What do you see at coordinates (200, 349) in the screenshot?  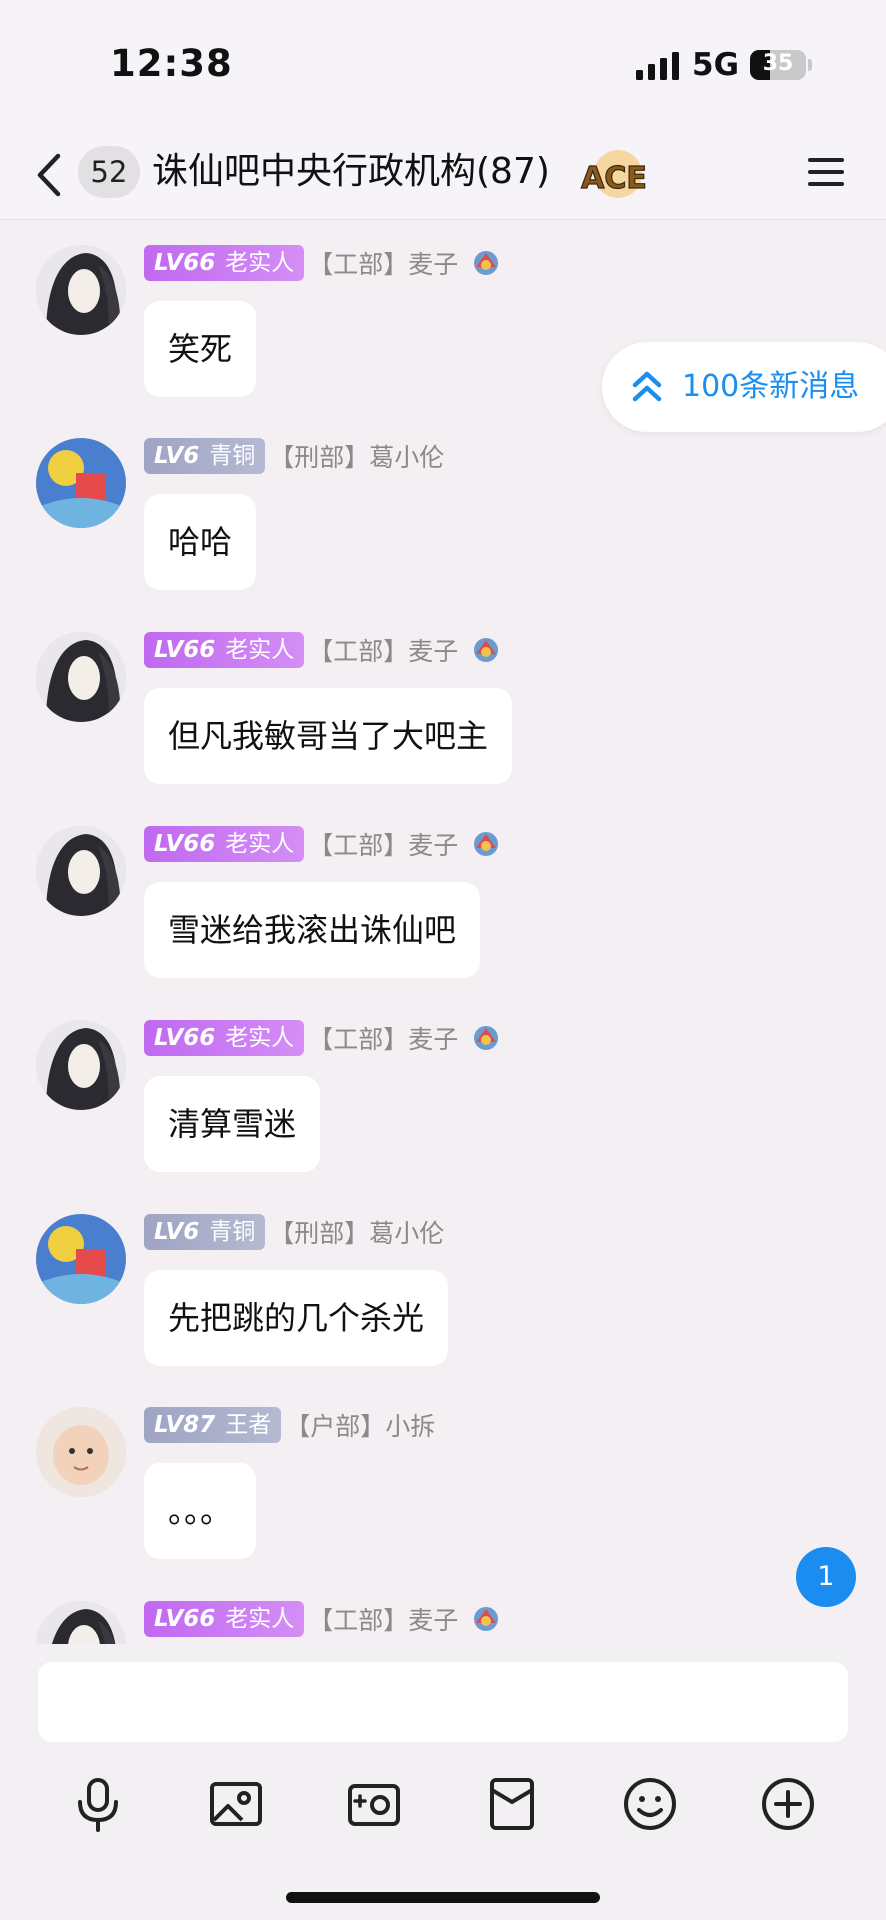 I see `message-bubble: 笑死` at bounding box center [200, 349].